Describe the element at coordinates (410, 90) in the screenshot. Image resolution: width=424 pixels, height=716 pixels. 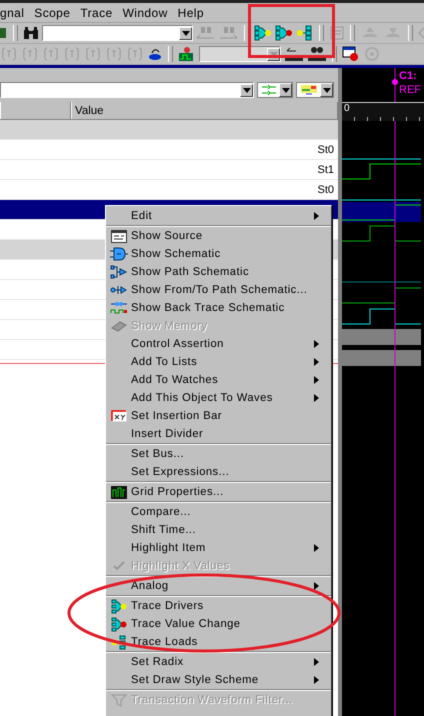
I see `cursor-reference: REF` at that location.